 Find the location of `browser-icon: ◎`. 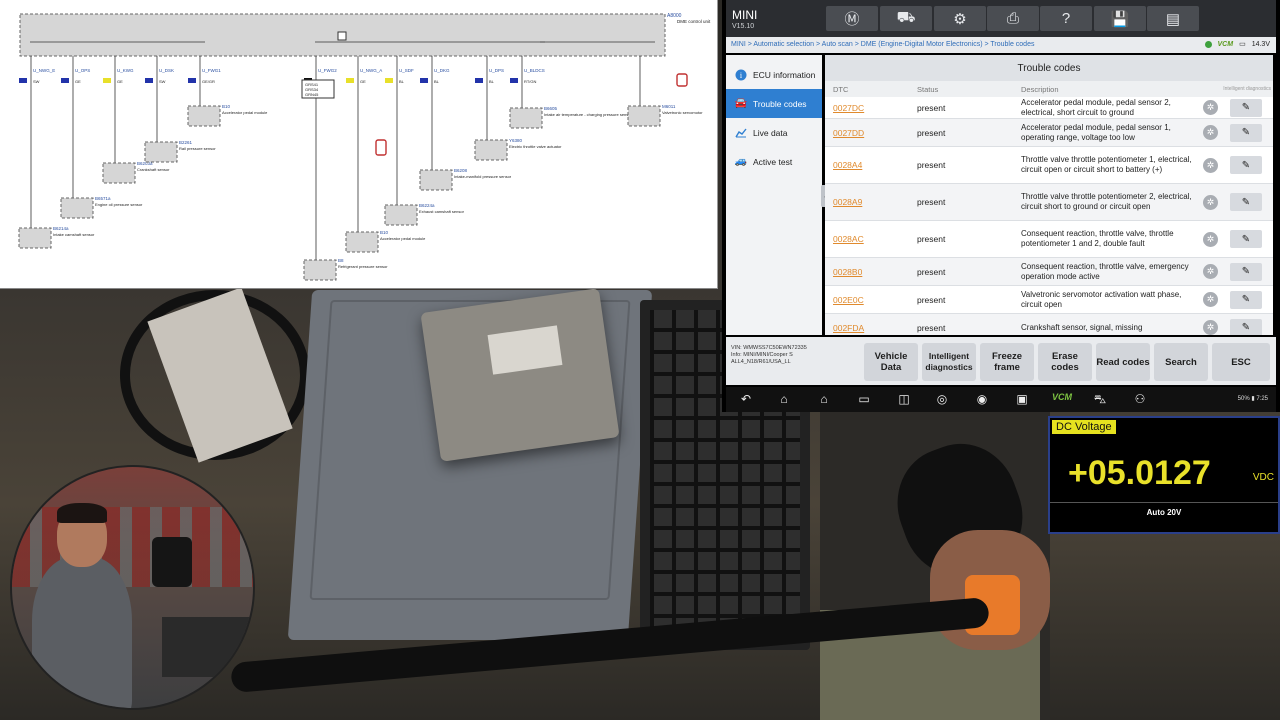

browser-icon: ◎ is located at coordinates (942, 399).